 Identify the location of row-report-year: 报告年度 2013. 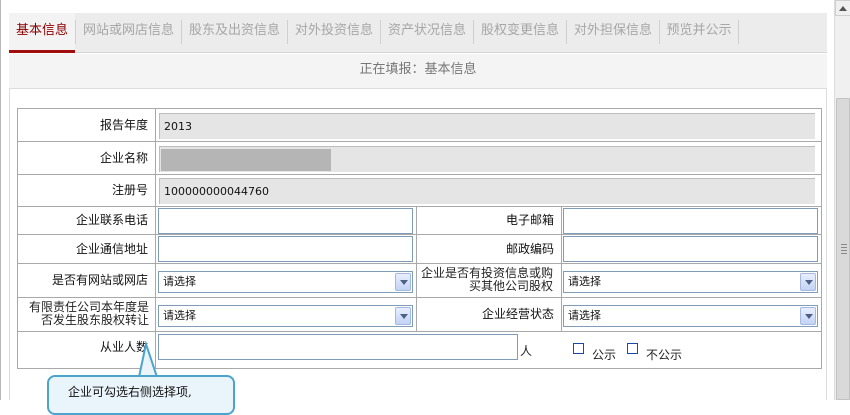
(419, 125).